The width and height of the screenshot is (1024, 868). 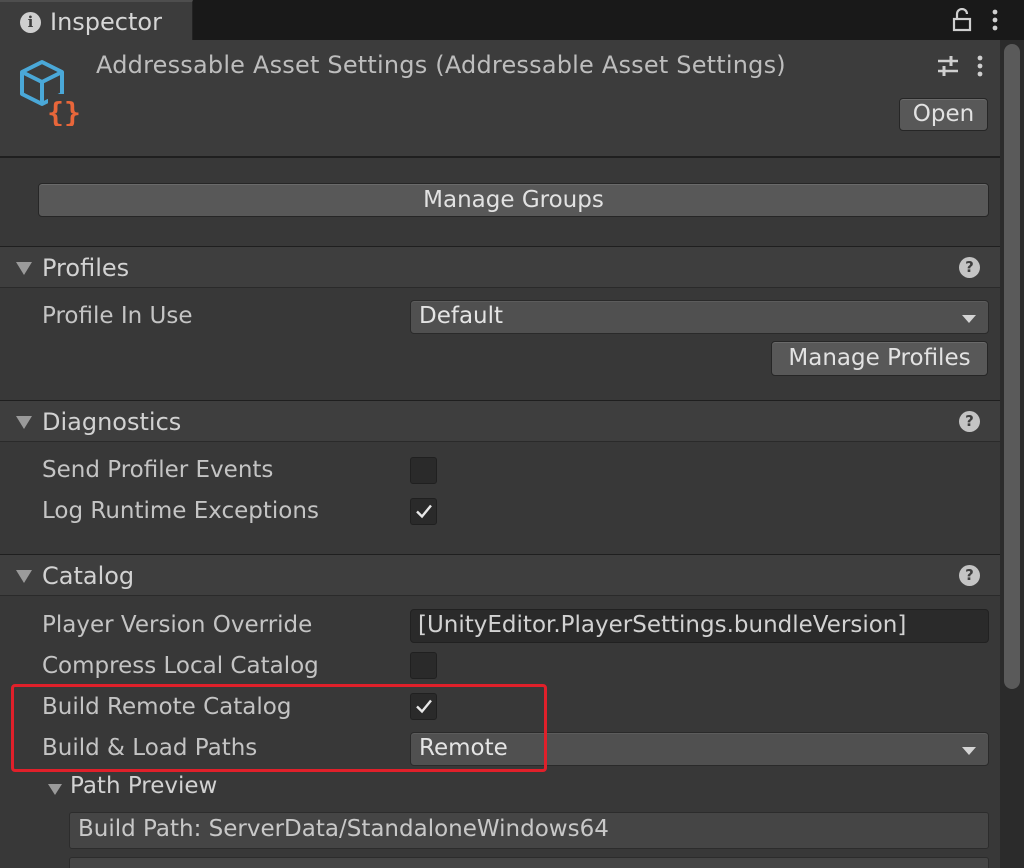 I want to click on section-title: Profiles, so click(x=86, y=268).